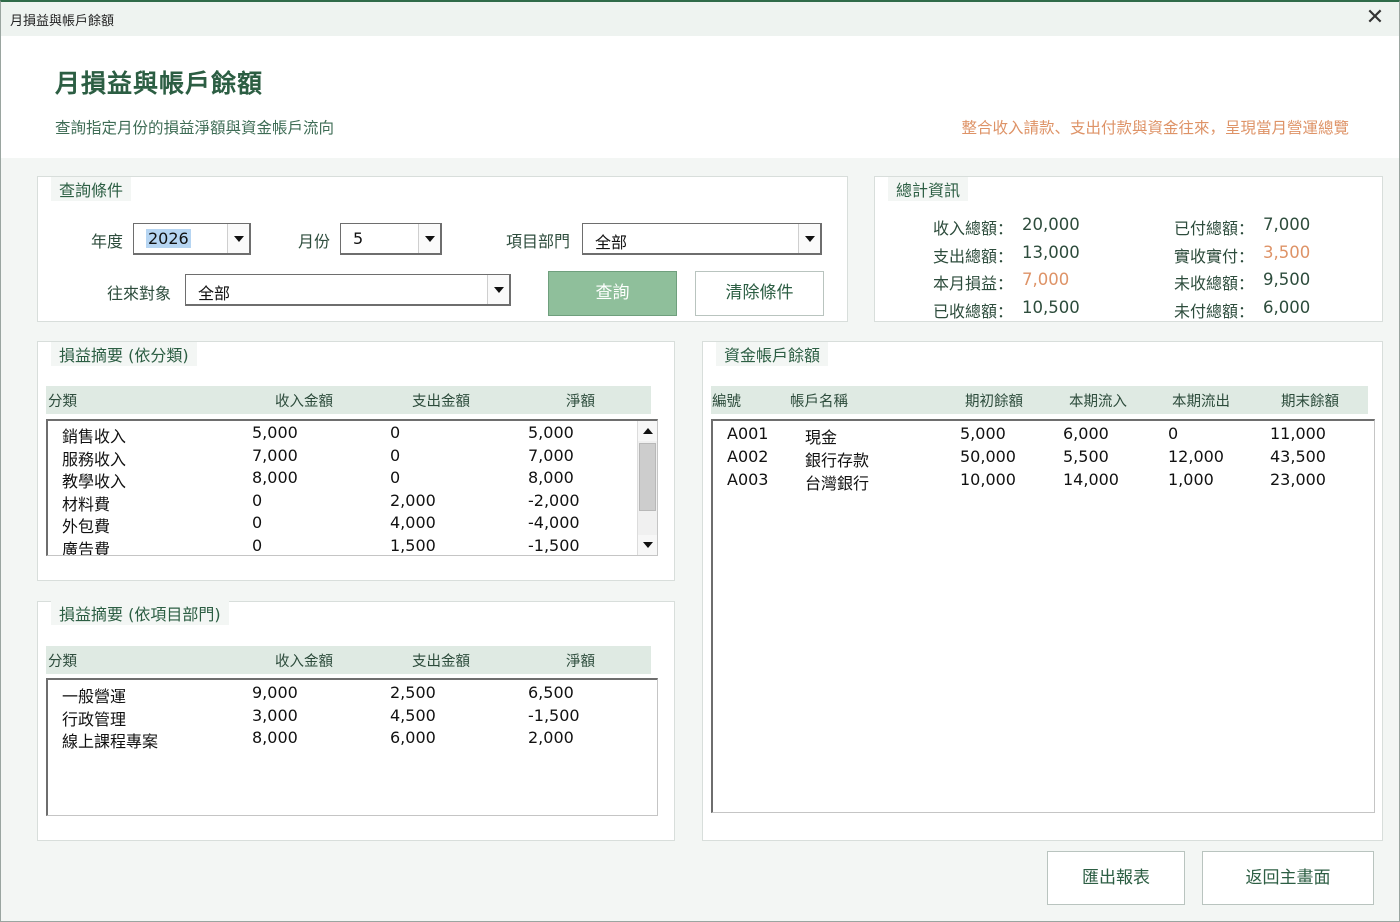 Image resolution: width=1400 pixels, height=922 pixels. Describe the element at coordinates (348, 290) in the screenshot. I see `party-combobox: 全部` at that location.